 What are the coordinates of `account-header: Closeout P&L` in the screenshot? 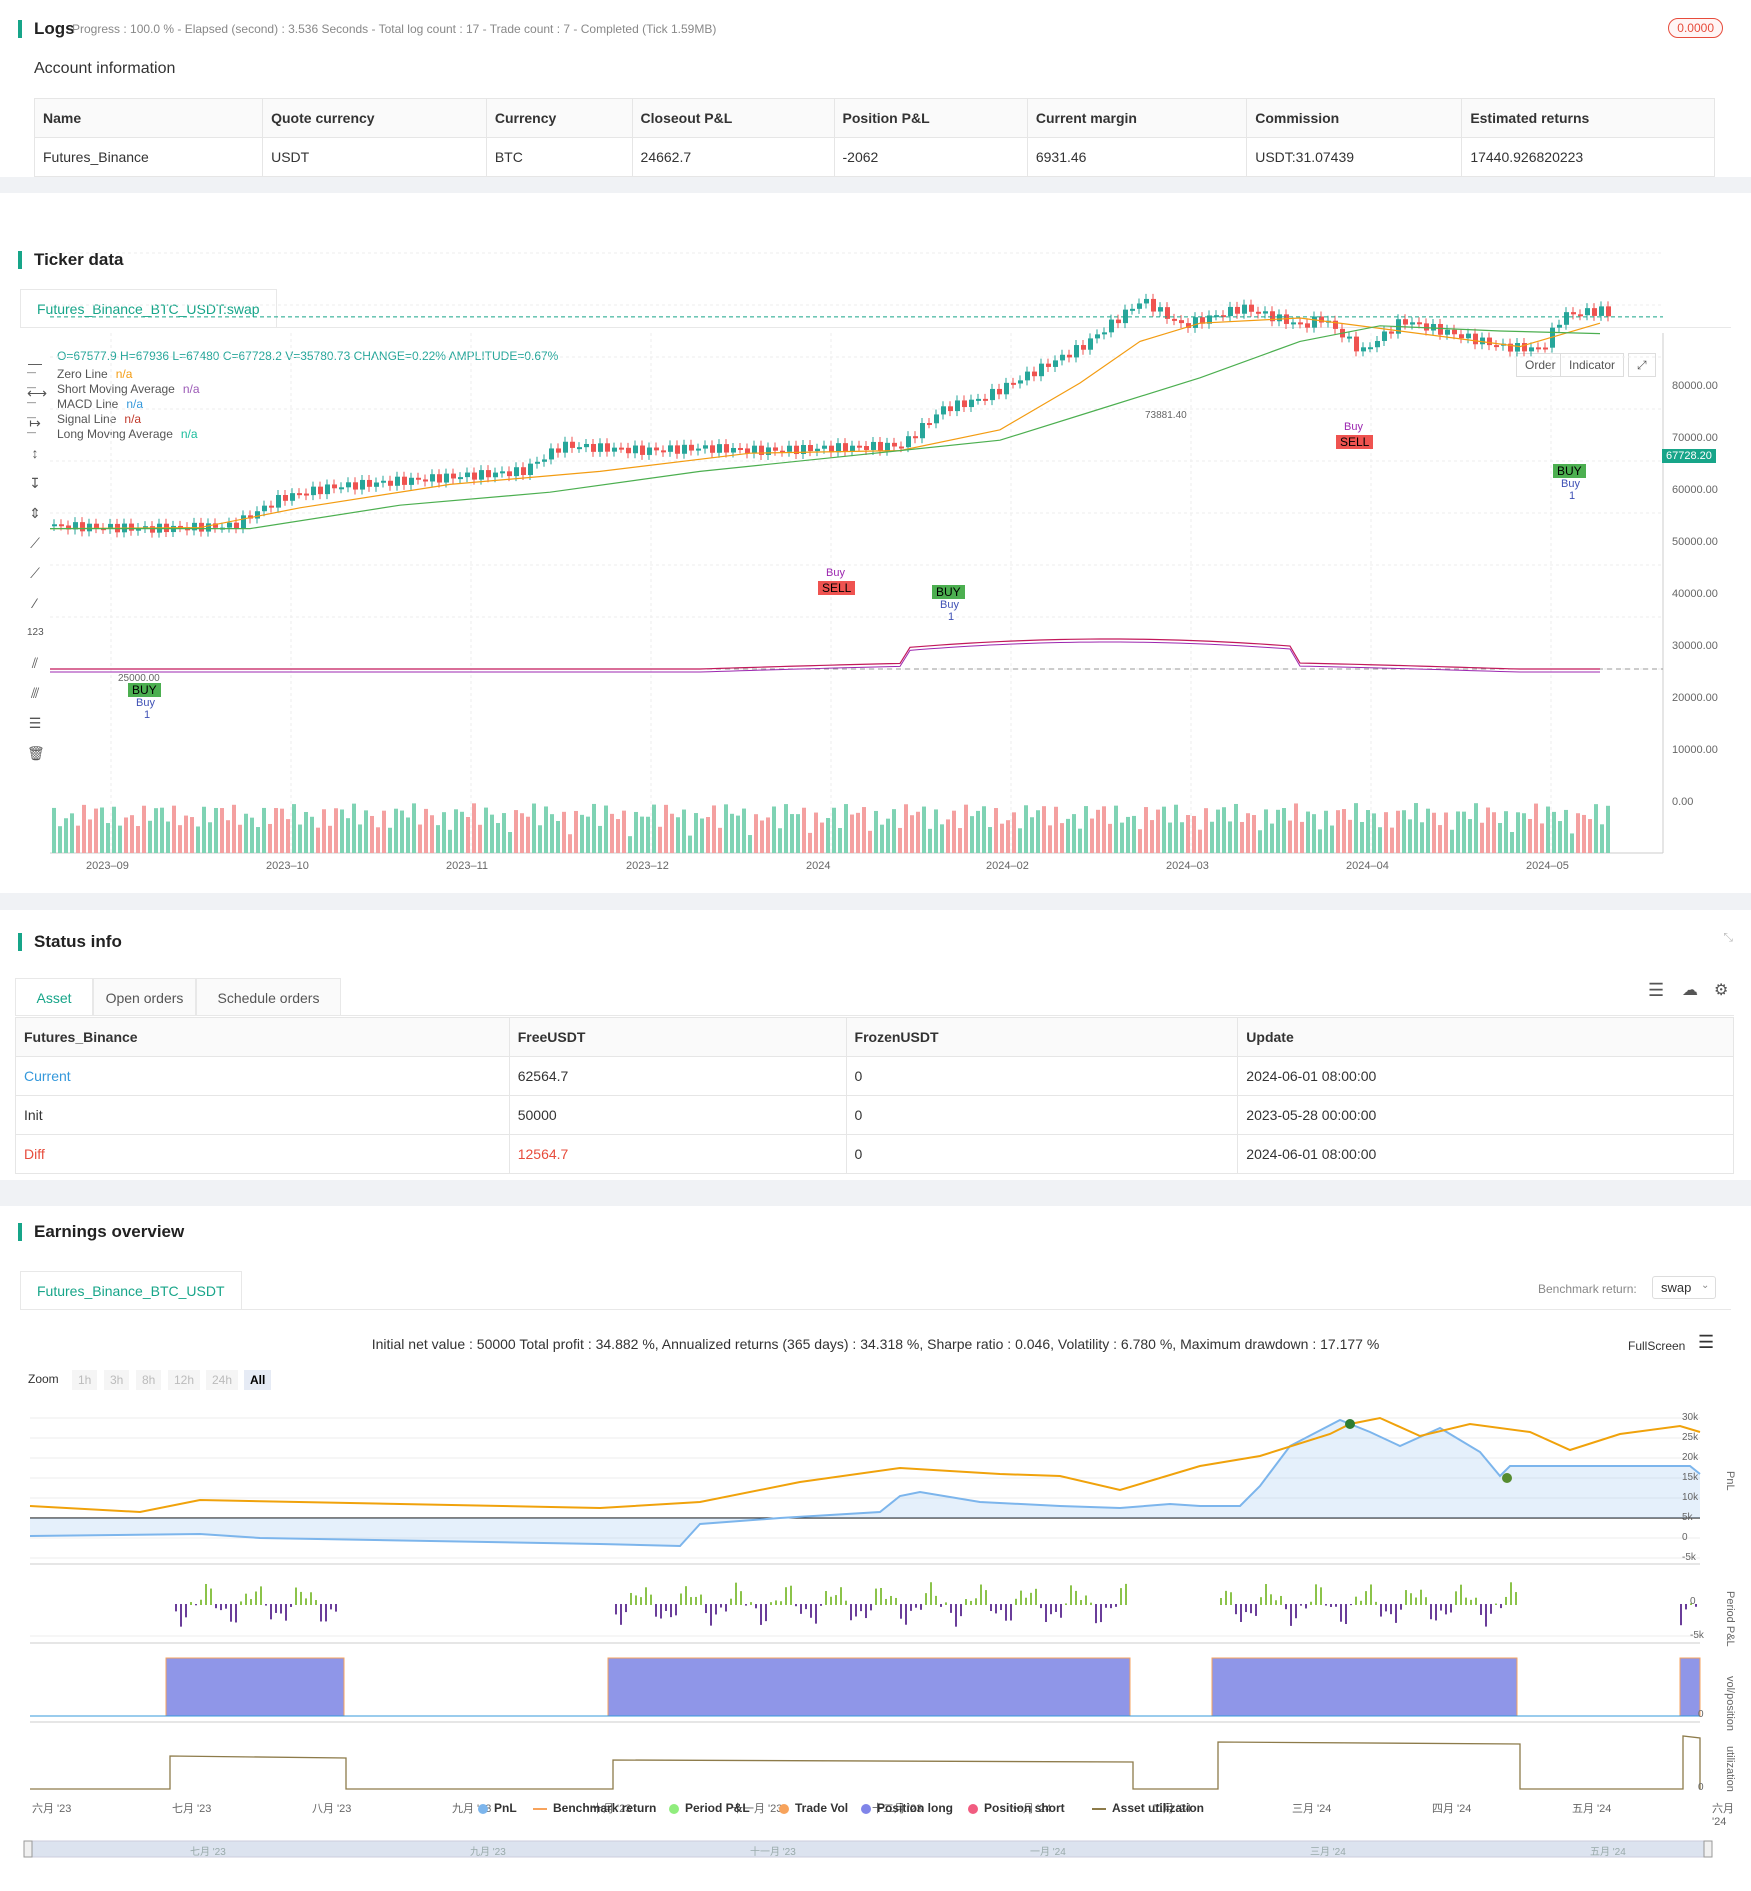 It's located at (733, 118).